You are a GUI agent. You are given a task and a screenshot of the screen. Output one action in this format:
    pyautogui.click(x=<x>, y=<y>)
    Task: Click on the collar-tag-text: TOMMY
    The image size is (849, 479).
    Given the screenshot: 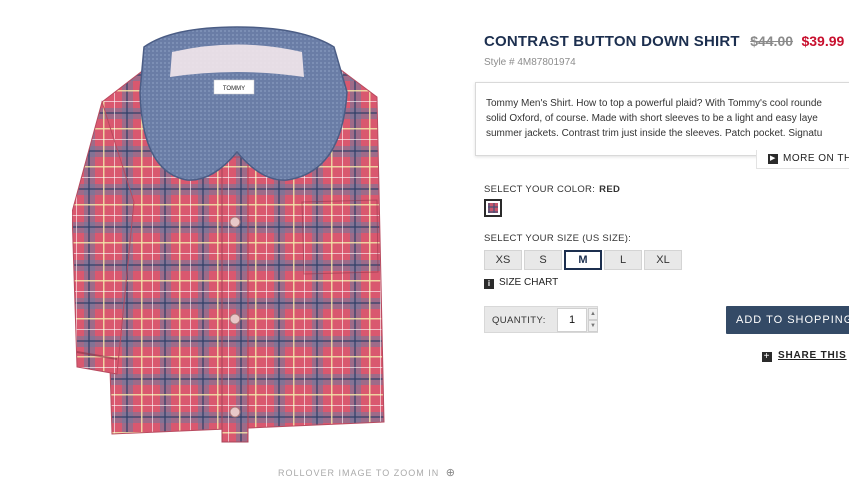 What is the action you would take?
    pyautogui.click(x=234, y=89)
    